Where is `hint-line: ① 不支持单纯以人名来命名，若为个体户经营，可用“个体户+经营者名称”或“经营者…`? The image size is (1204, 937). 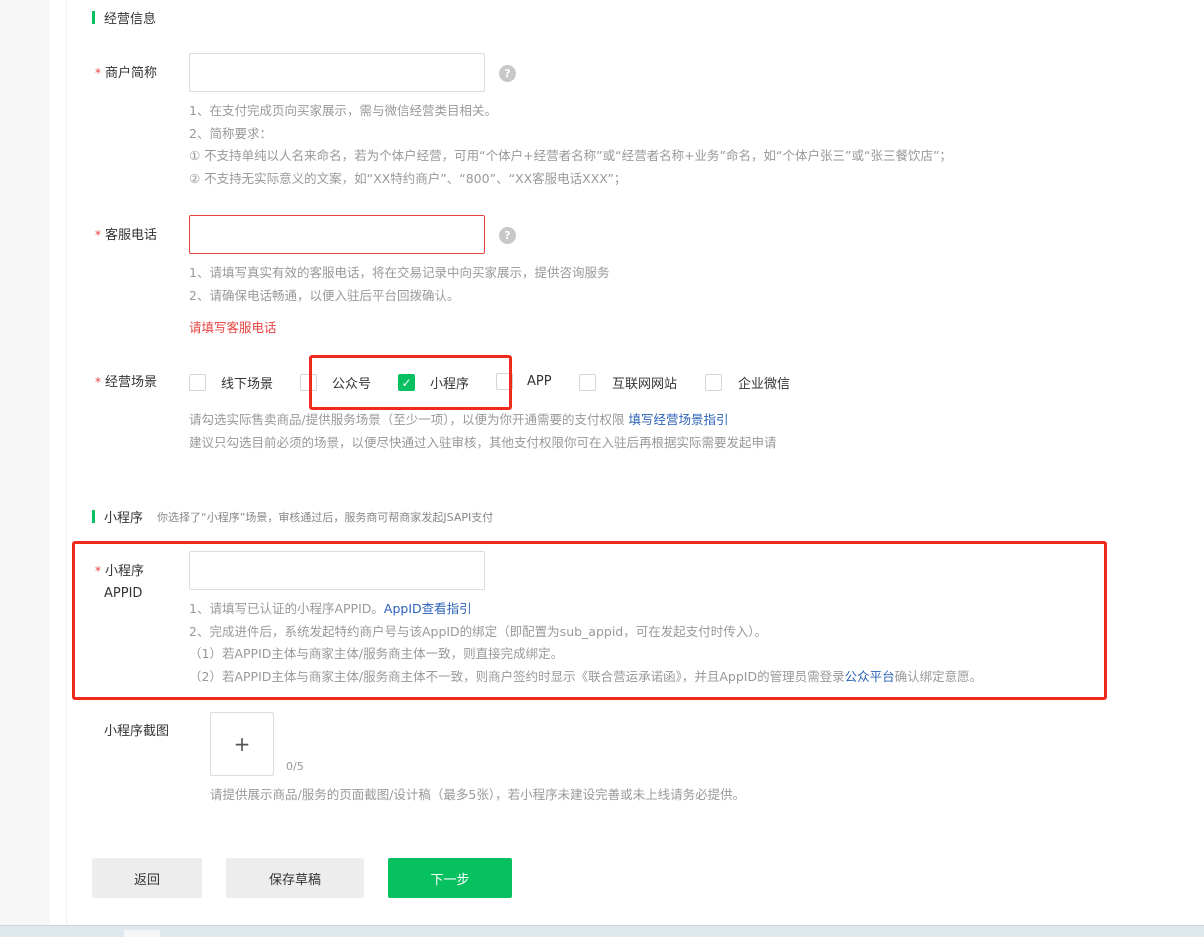 hint-line: ① 不支持单纯以人名来命名，若为个体户经营，可用“个体户+经营者名称”或“经营者… is located at coordinates (570, 155).